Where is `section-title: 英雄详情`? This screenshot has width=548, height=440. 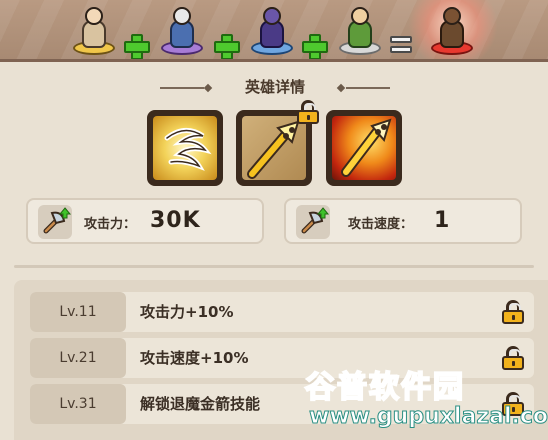 section-title: 英雄详情 is located at coordinates (274, 87).